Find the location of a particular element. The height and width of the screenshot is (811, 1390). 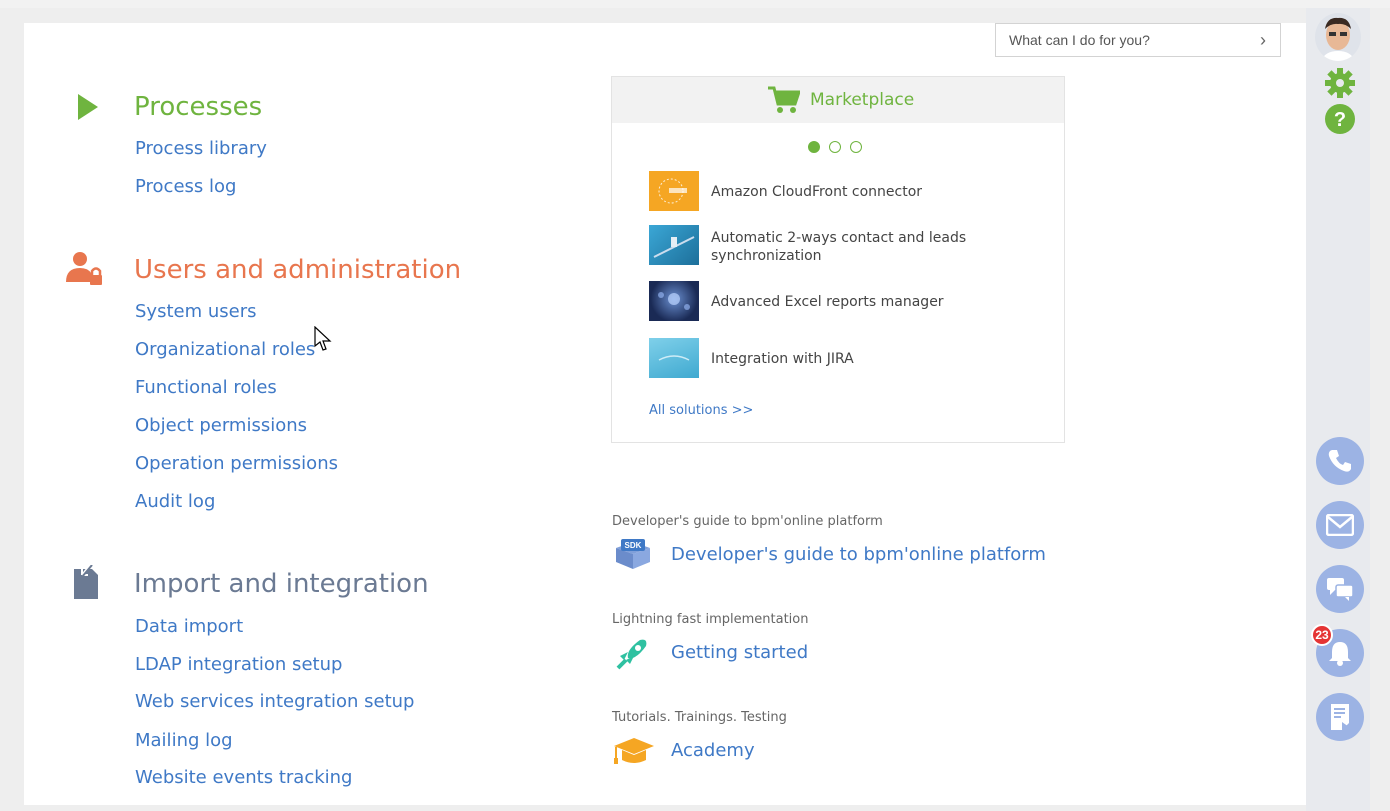

notification-count-badge: 23 is located at coordinates (1322, 635).